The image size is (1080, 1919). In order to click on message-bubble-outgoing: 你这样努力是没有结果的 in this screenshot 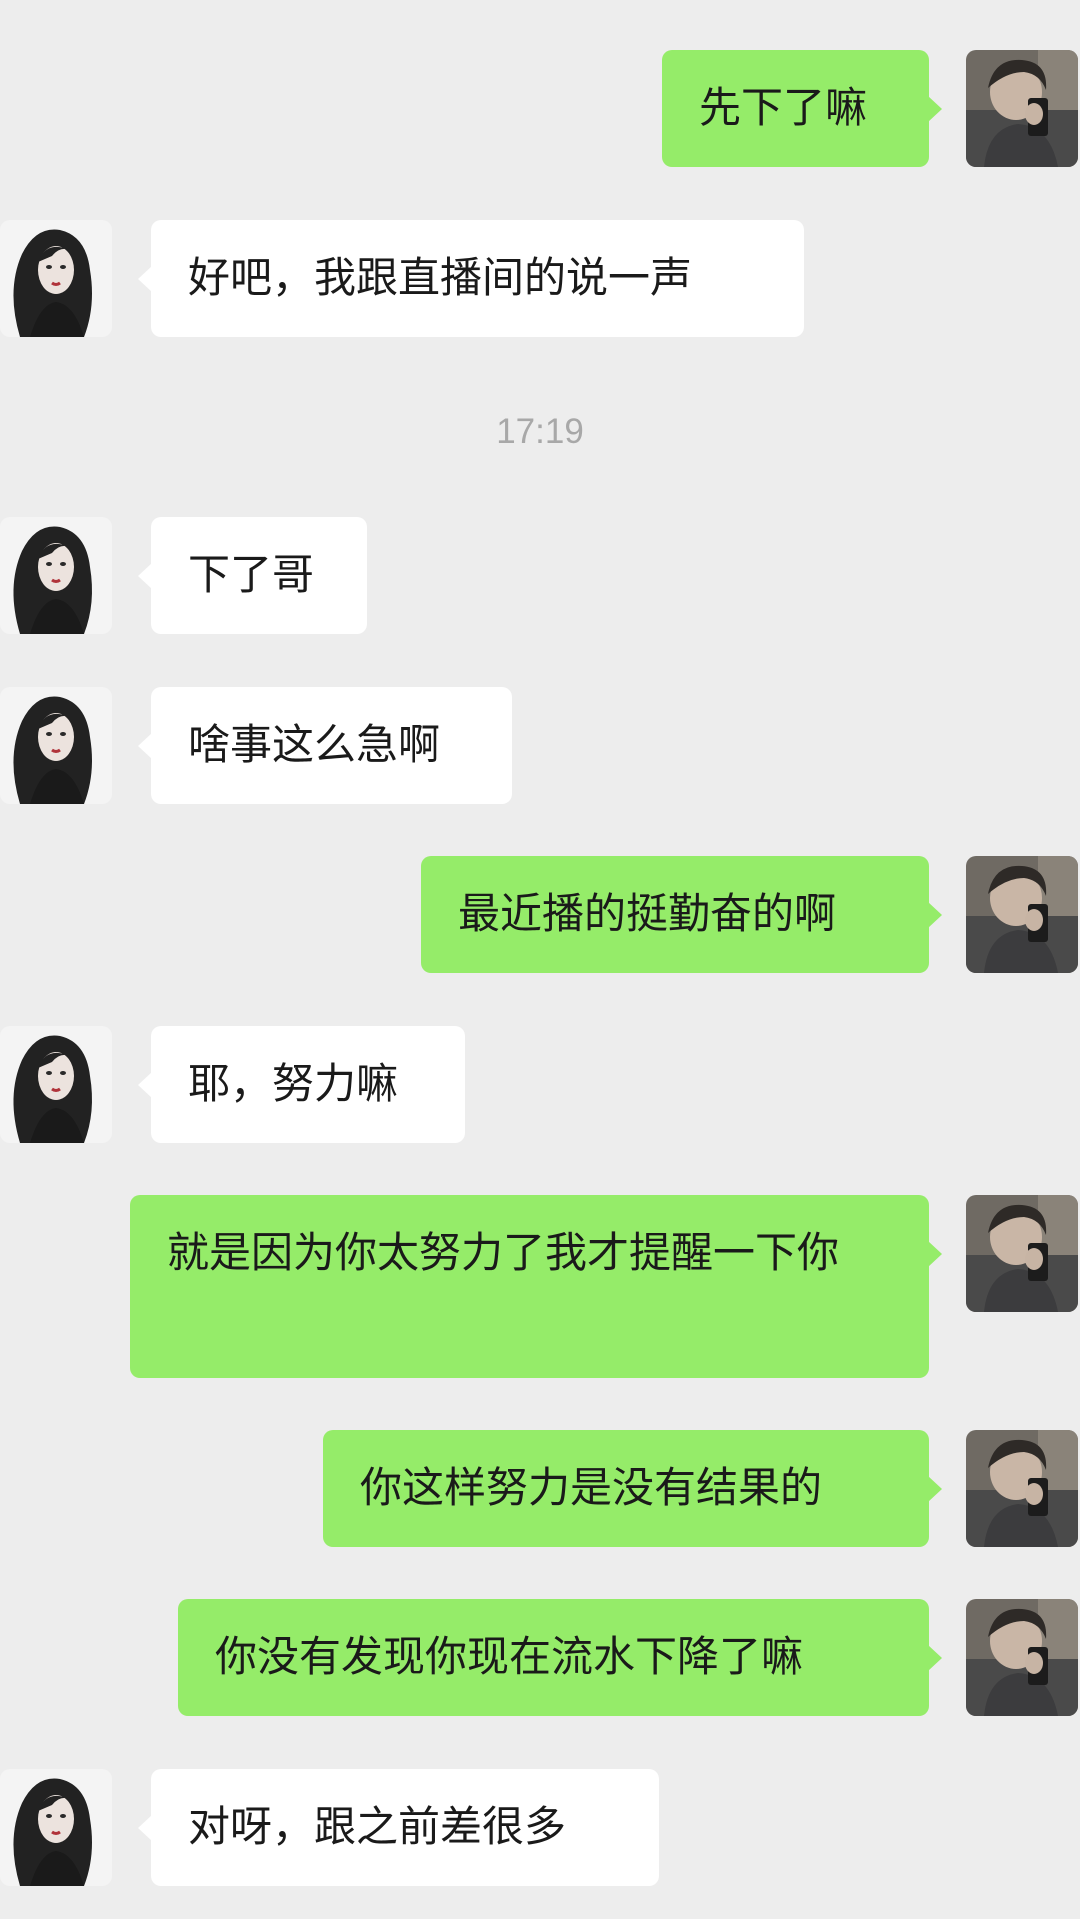, I will do `click(632, 1488)`.